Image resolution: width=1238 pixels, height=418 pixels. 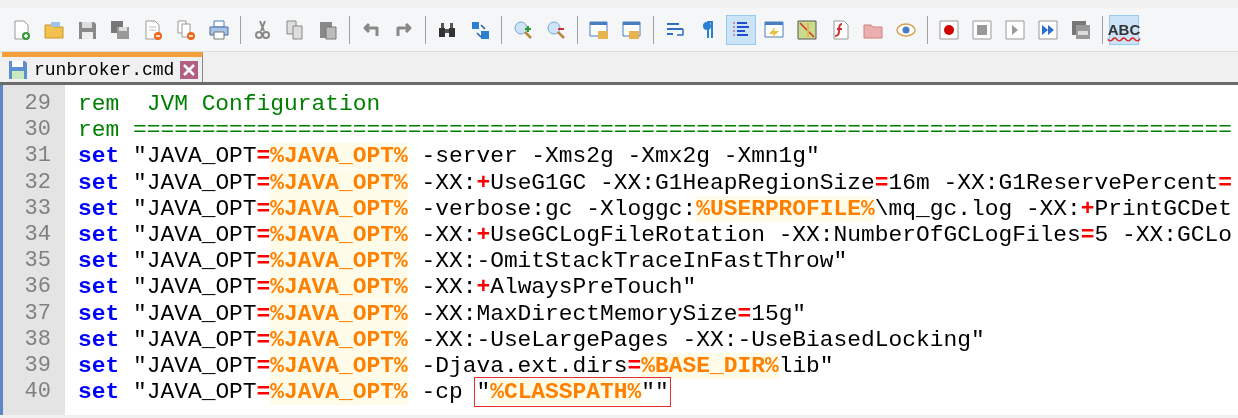 I want to click on code-line: set "JAVA_OPT=%JAVA_OPT% -XX:MaxDirectMemorySize=15g", so click(x=443, y=313).